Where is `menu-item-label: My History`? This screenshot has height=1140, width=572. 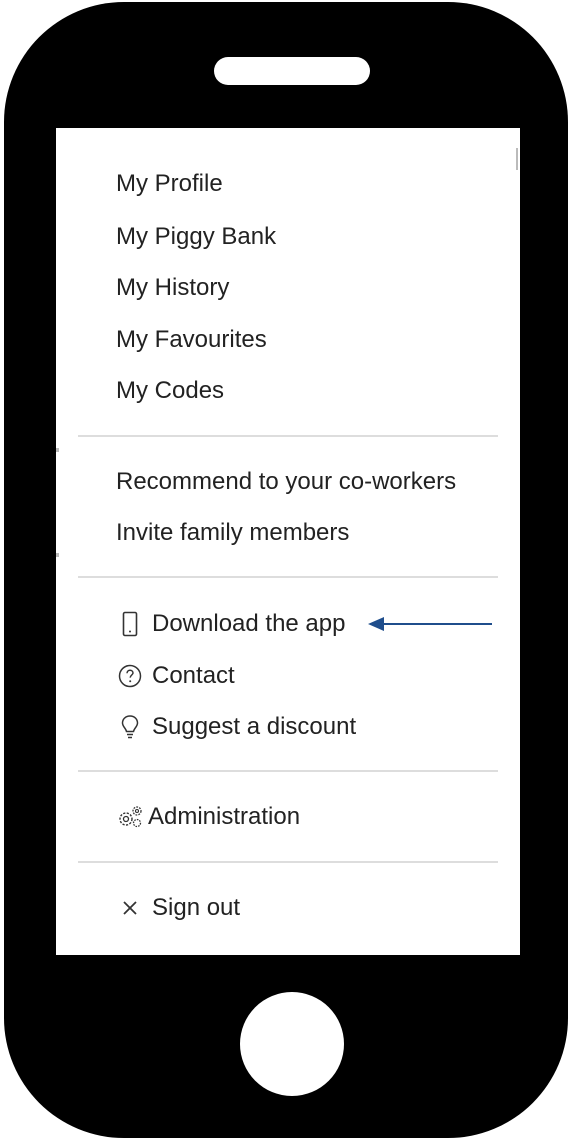
menu-item-label: My History is located at coordinates (173, 287).